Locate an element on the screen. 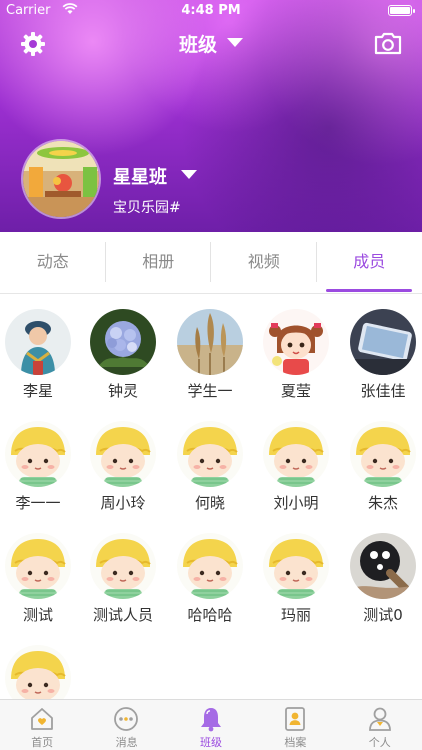 The width and height of the screenshot is (422, 750). tabbar-me: 个人 is located at coordinates (380, 725).